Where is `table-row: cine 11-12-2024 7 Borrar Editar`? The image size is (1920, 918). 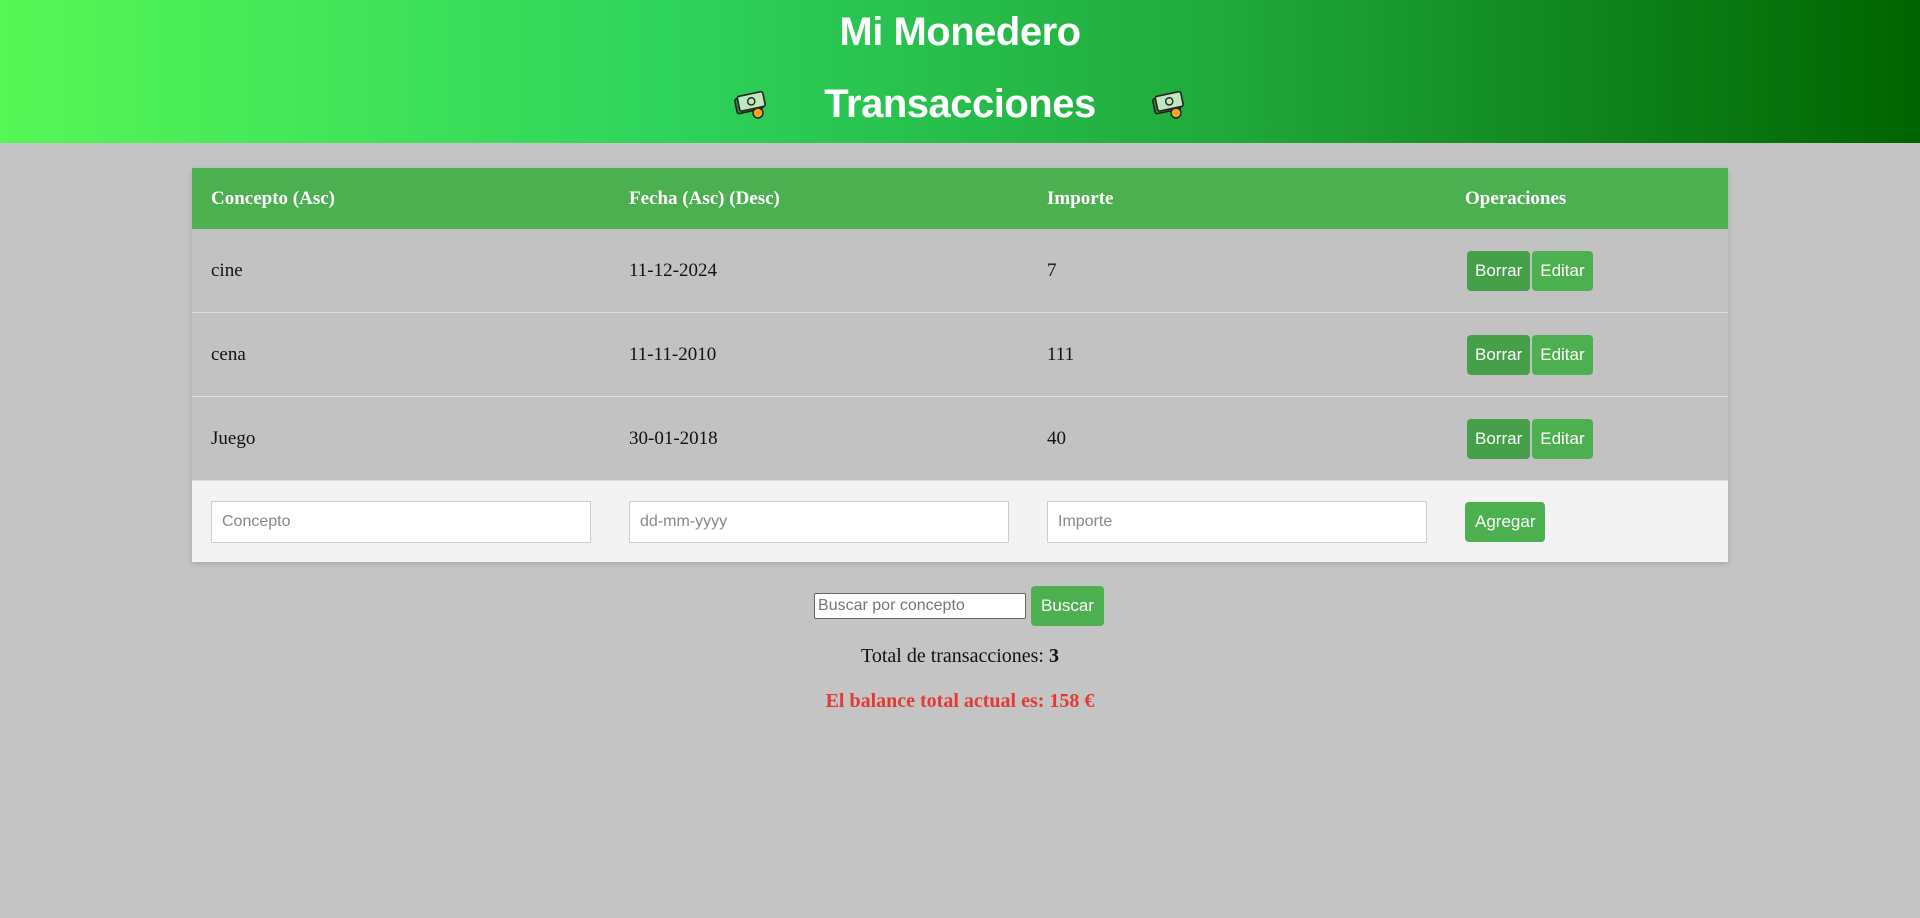
table-row: cine 11-12-2024 7 Borrar Editar is located at coordinates (960, 271).